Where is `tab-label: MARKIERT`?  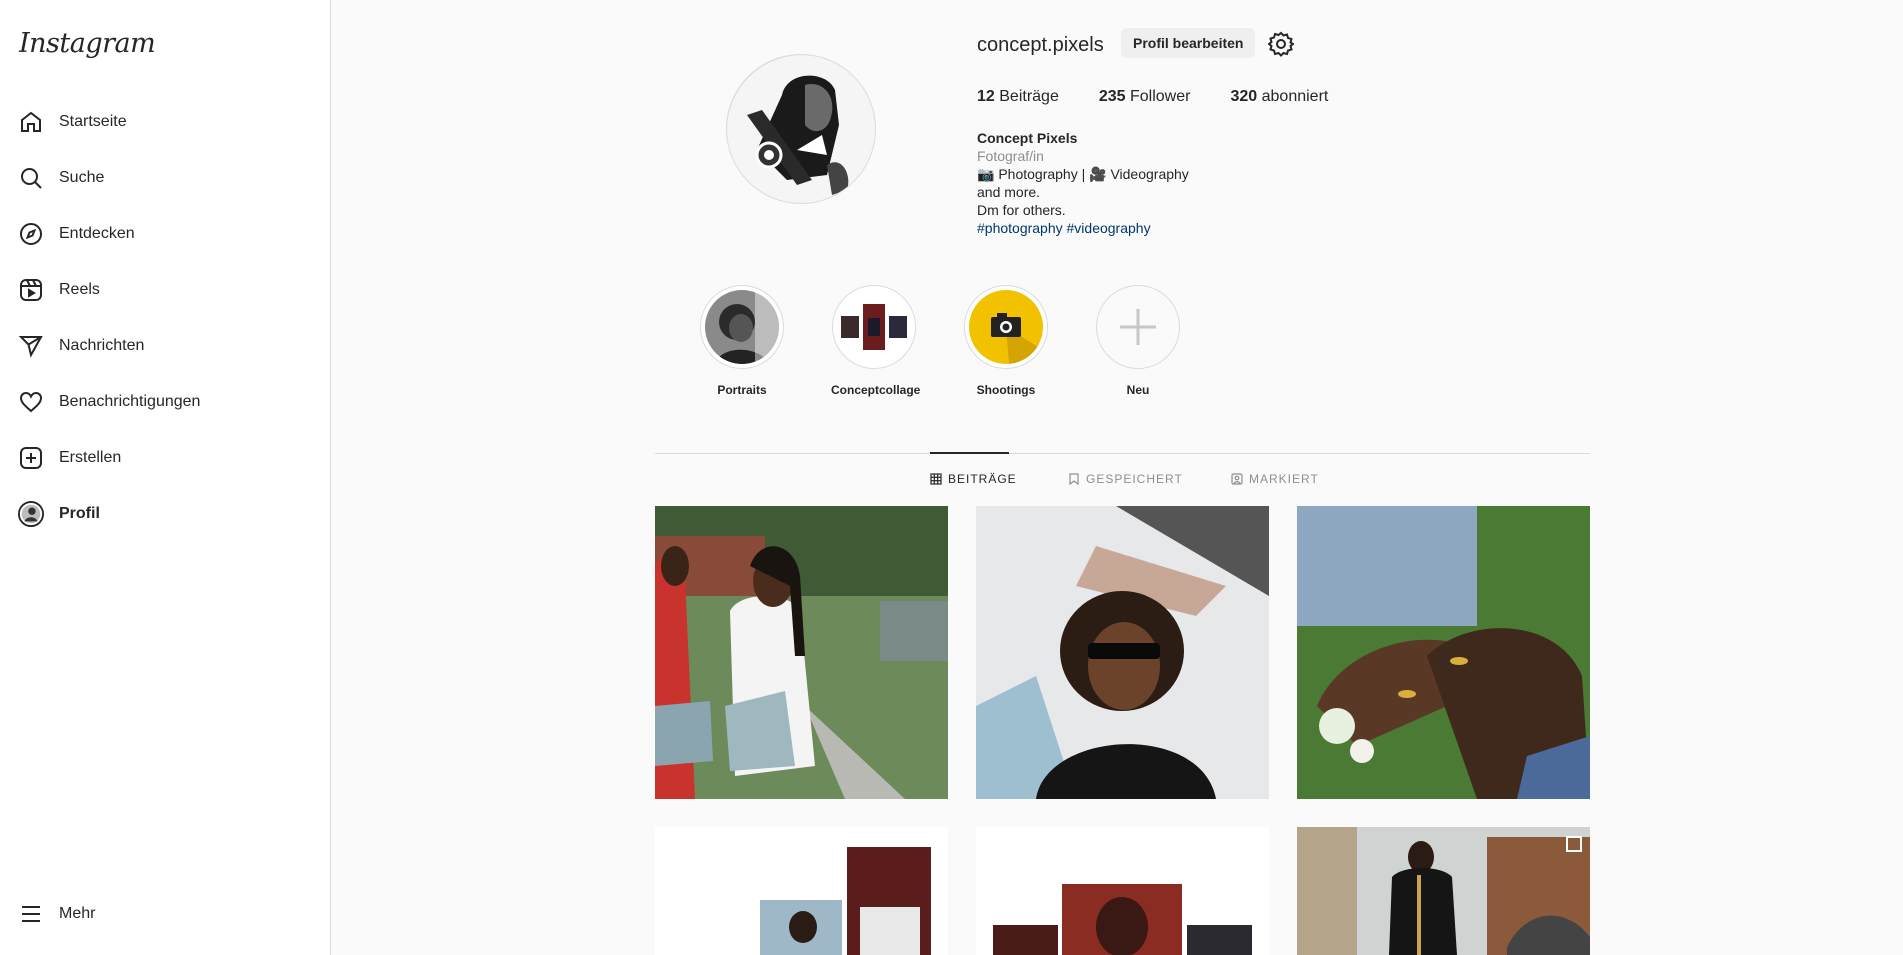 tab-label: MARKIERT is located at coordinates (1284, 479).